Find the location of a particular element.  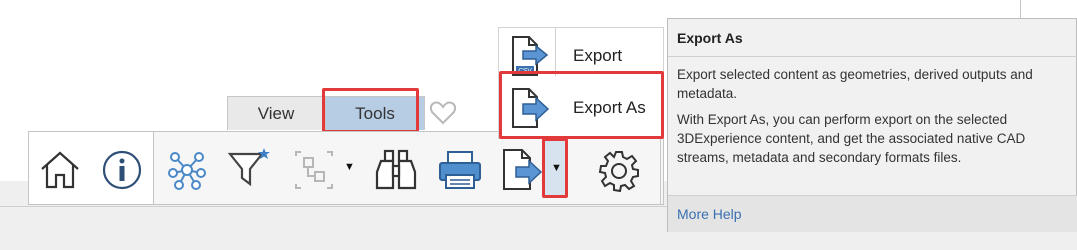

binoculars-icon is located at coordinates (396, 169).